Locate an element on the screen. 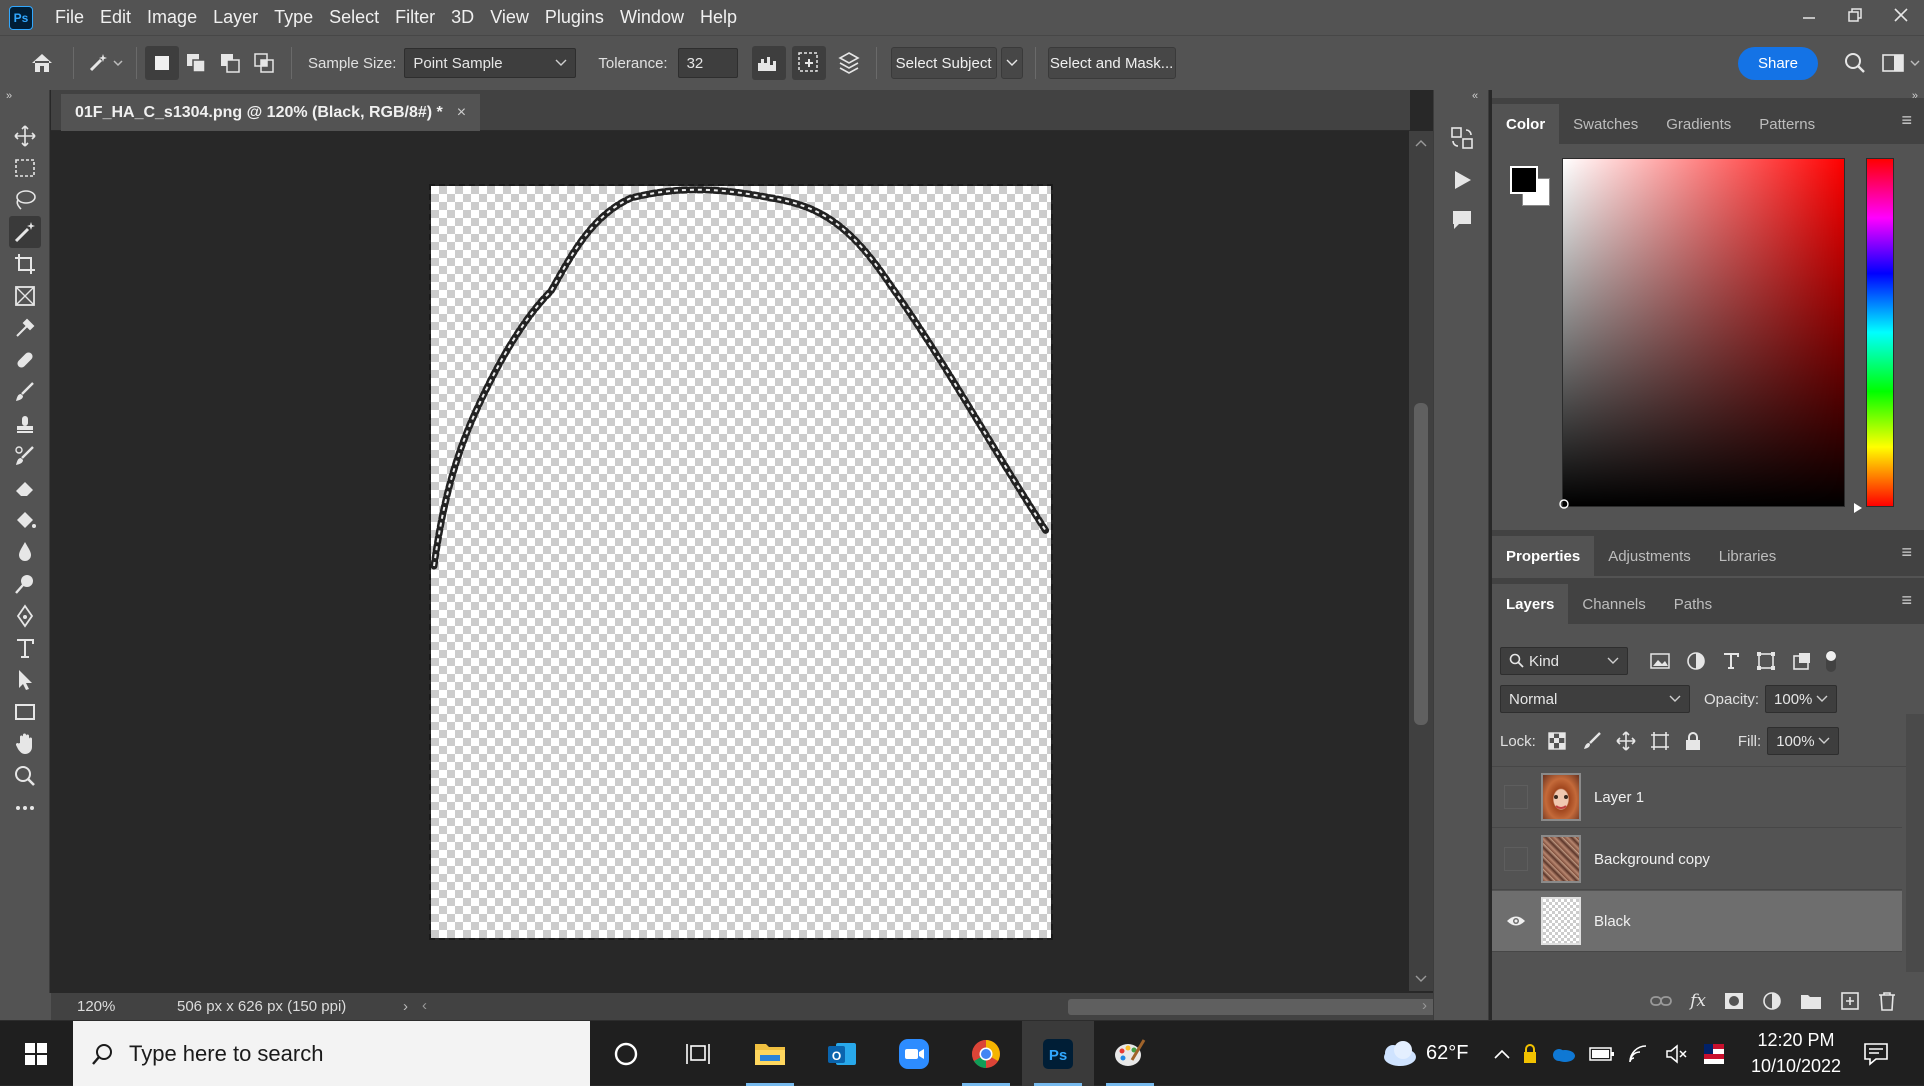 The height and width of the screenshot is (1086, 1924). hand-tool-icon is located at coordinates (25, 744).